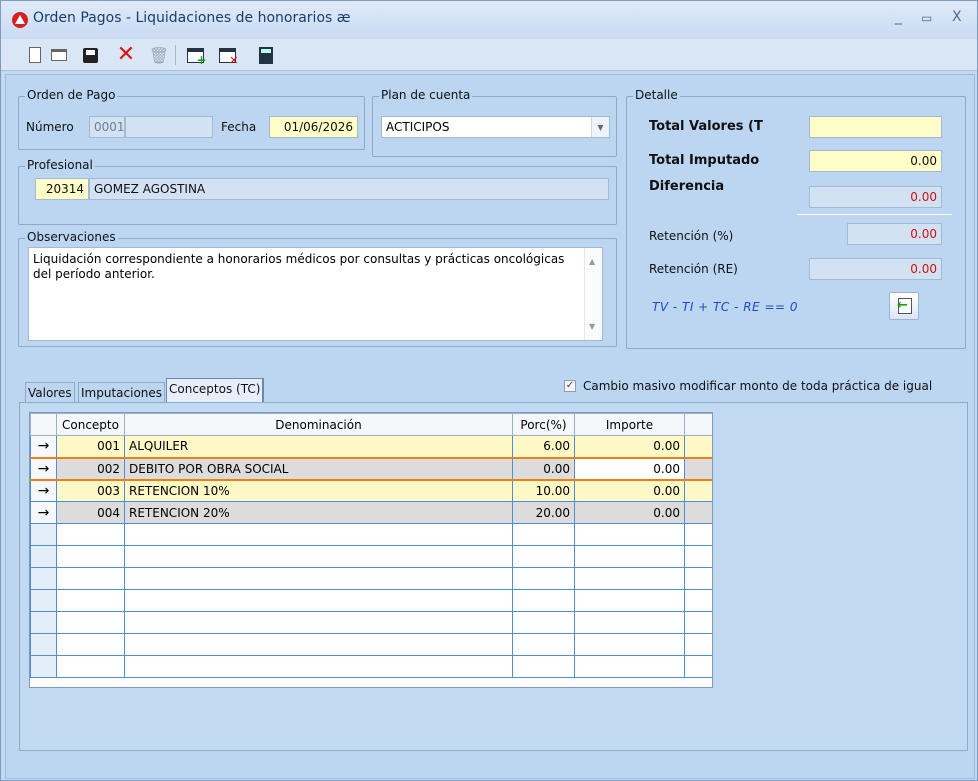 This screenshot has width=978, height=781. Describe the element at coordinates (543, 512) in the screenshot. I see `porc-cell: 20.00` at that location.